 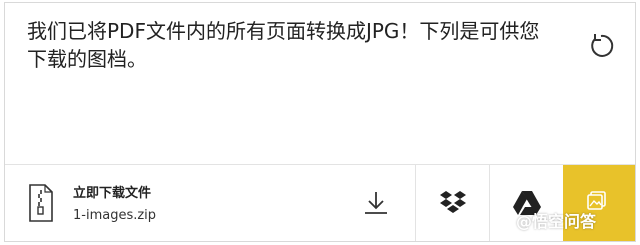 What do you see at coordinates (115, 215) in the screenshot?
I see `file-name: 1-images.zip` at bounding box center [115, 215].